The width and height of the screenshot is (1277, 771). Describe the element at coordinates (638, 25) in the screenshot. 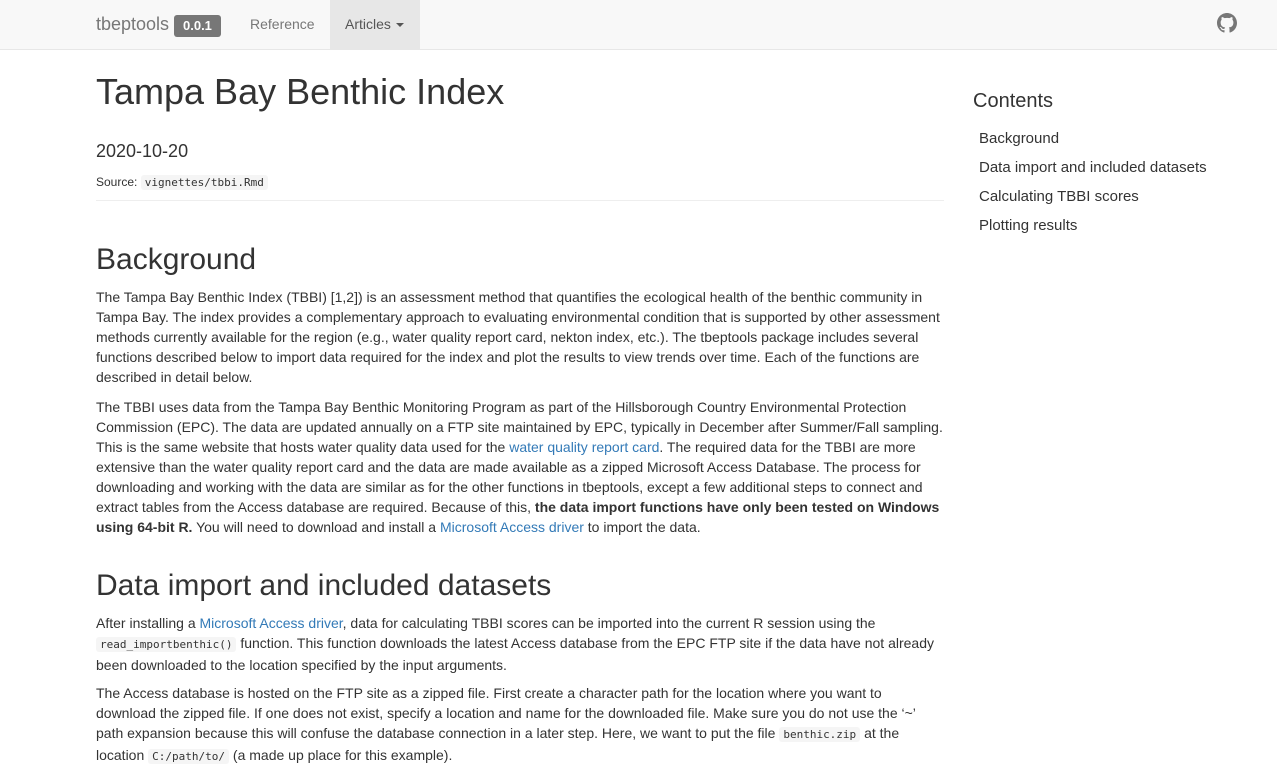

I see `navbar: tbeptools 0.0.1 Reference Articles` at that location.